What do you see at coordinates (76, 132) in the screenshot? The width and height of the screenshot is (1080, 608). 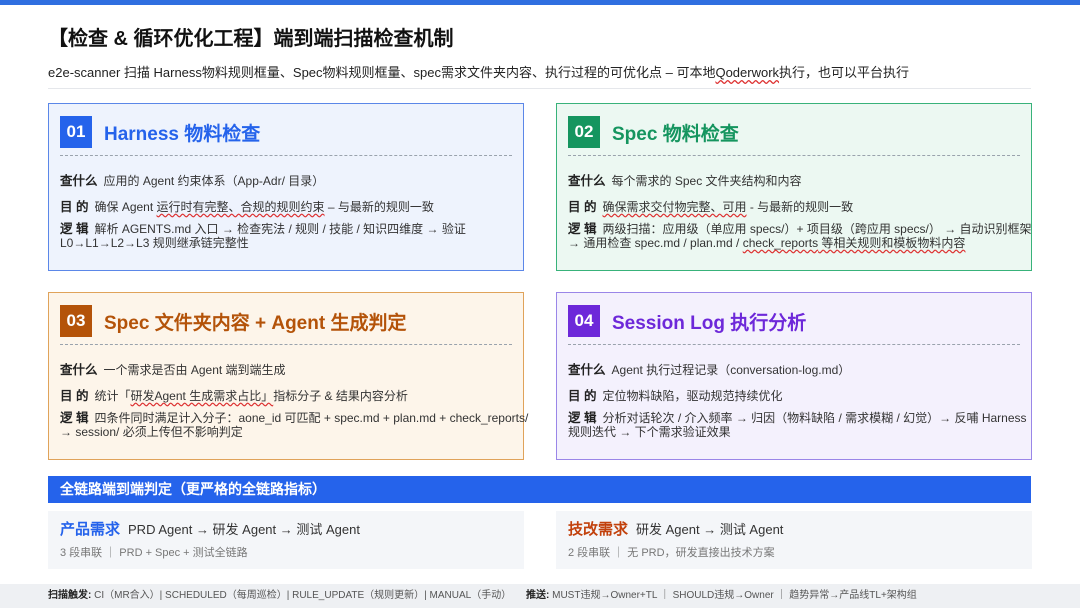 I see `card-number: 01` at bounding box center [76, 132].